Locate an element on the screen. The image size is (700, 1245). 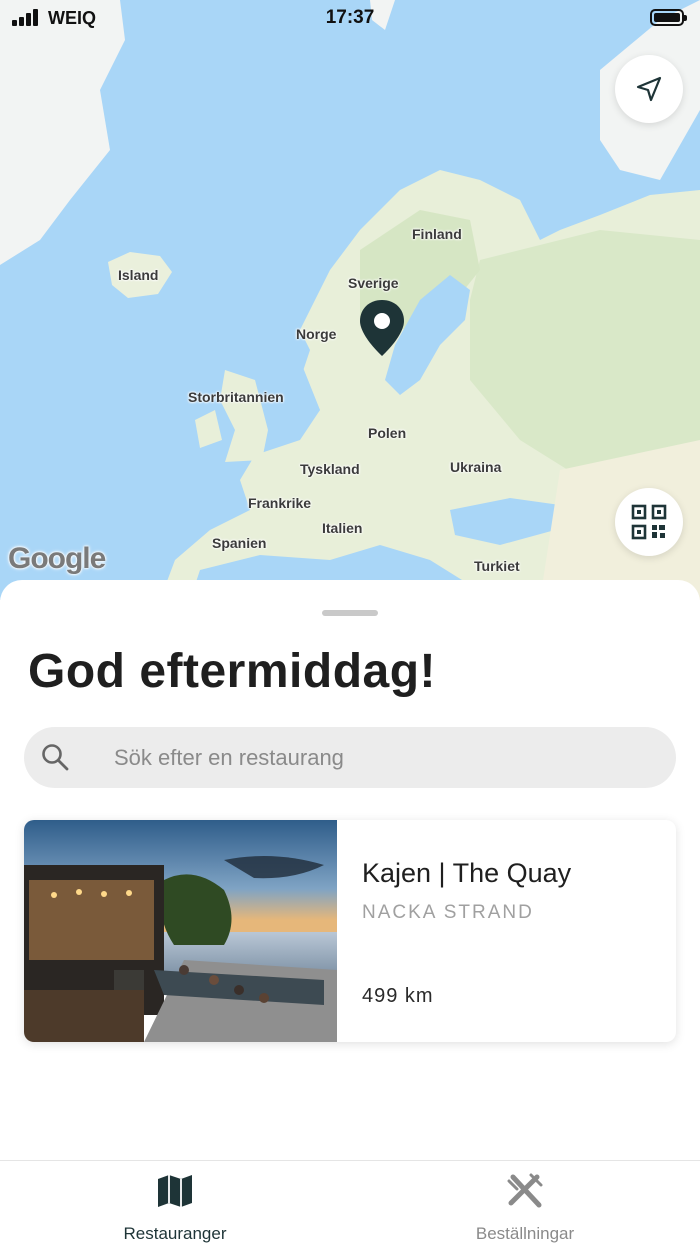
tab-restauranger-label: Restauranger is located at coordinates (175, 1233).